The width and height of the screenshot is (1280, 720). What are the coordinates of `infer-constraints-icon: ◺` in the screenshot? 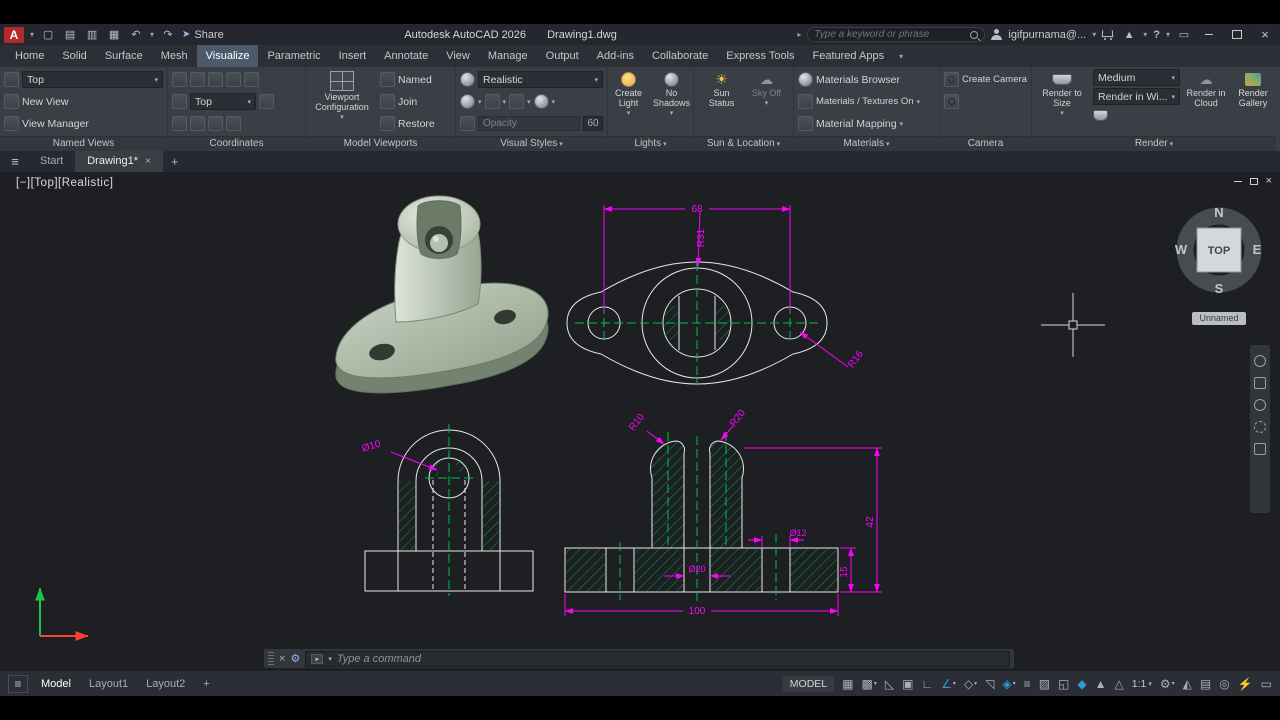 It's located at (889, 684).